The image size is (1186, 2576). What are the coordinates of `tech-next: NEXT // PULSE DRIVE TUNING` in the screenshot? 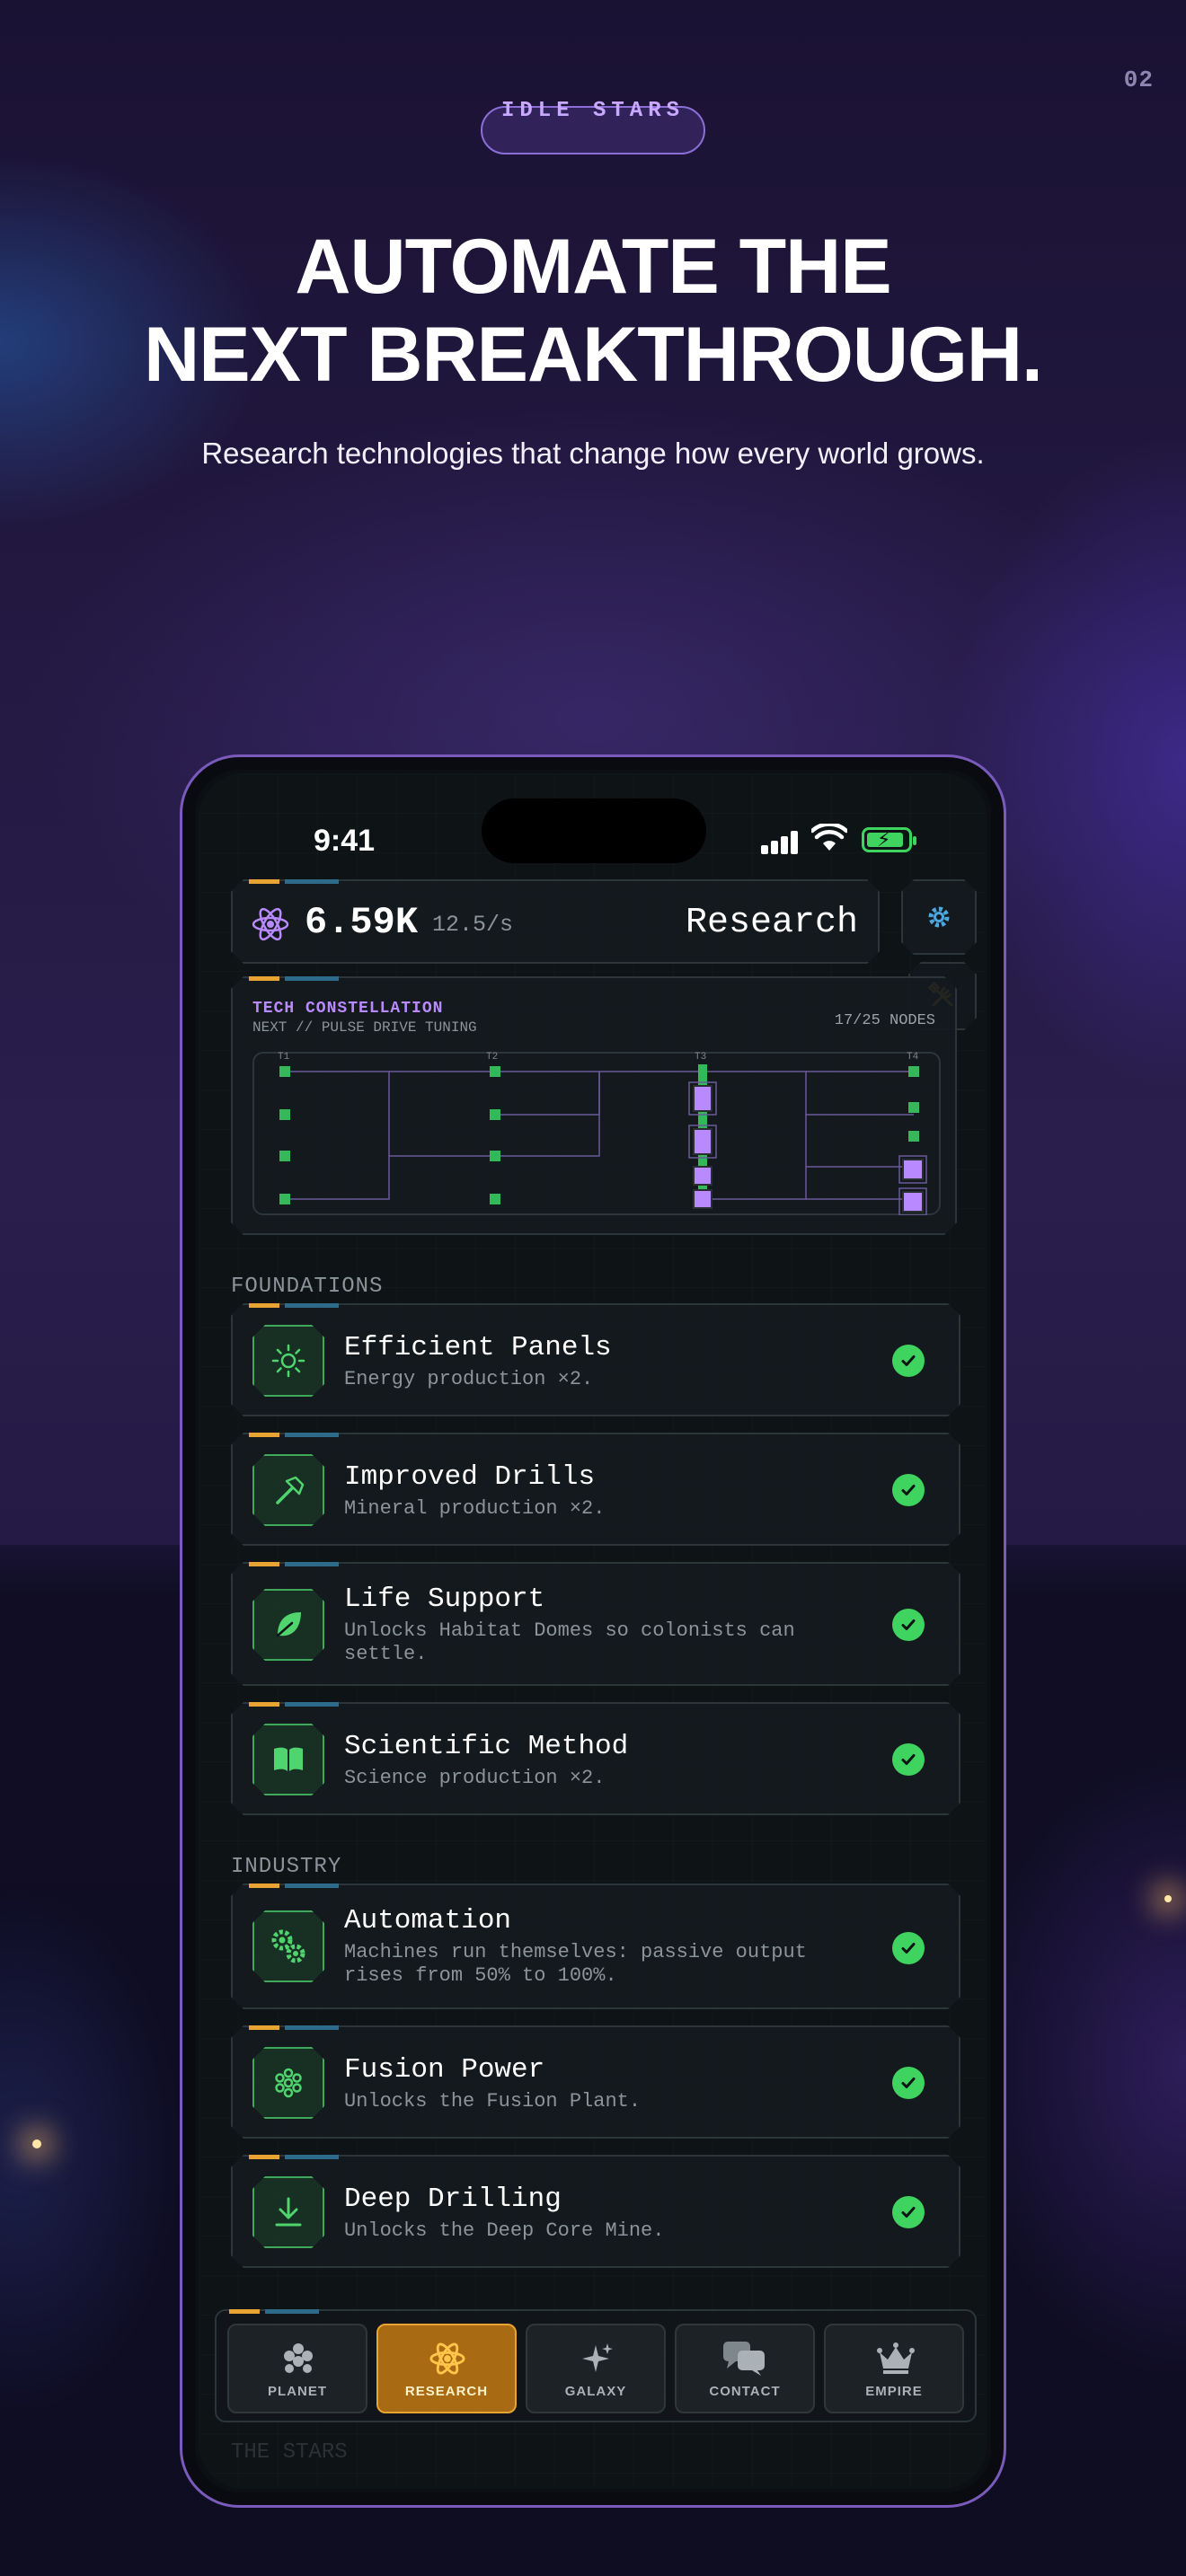 It's located at (364, 1027).